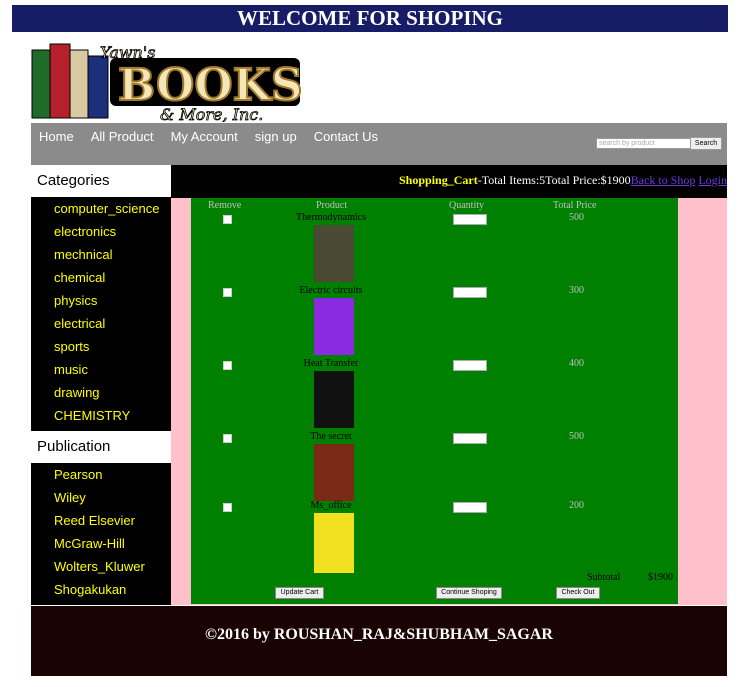  I want to click on continue-shopping-button: Continue Shoping, so click(469, 593).